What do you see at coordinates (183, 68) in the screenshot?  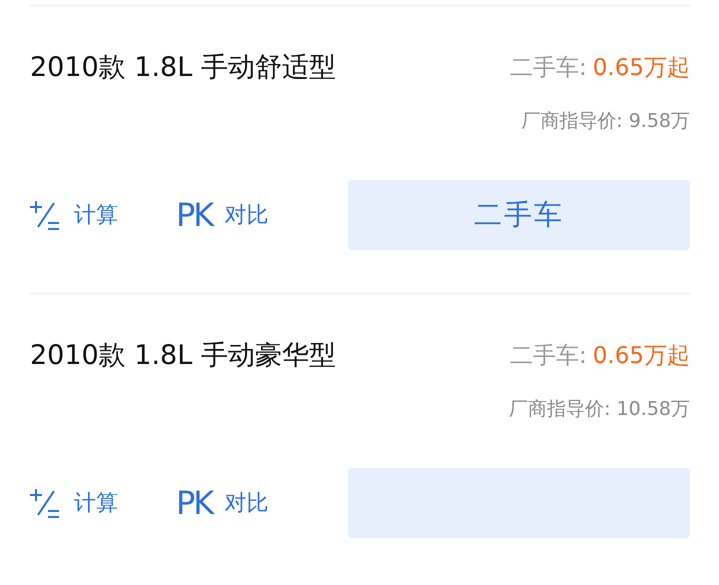 I see `car-model-title: 2010款 1.8L 手动舒适型` at bounding box center [183, 68].